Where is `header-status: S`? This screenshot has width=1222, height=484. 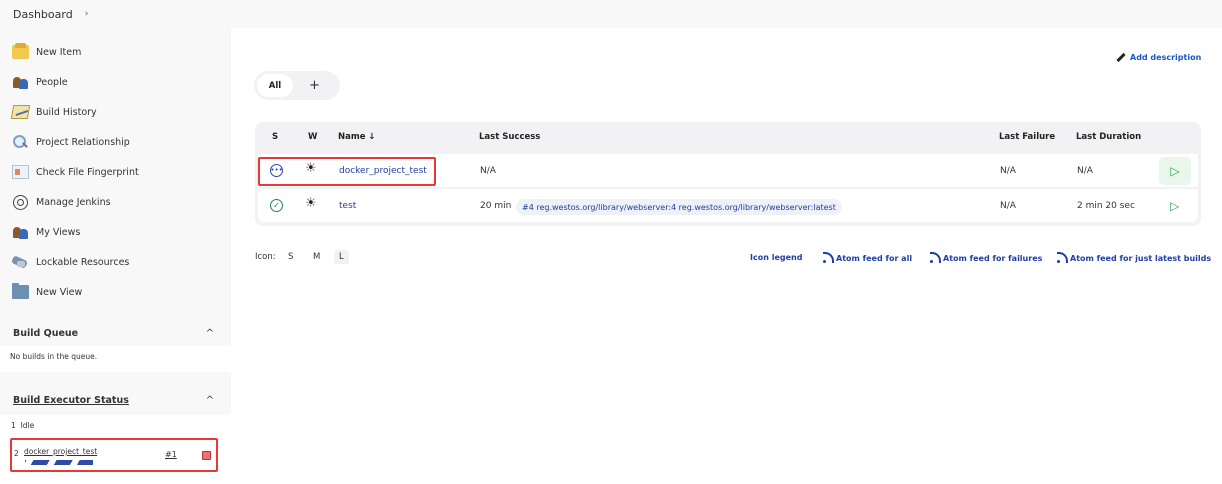
header-status: S is located at coordinates (275, 137).